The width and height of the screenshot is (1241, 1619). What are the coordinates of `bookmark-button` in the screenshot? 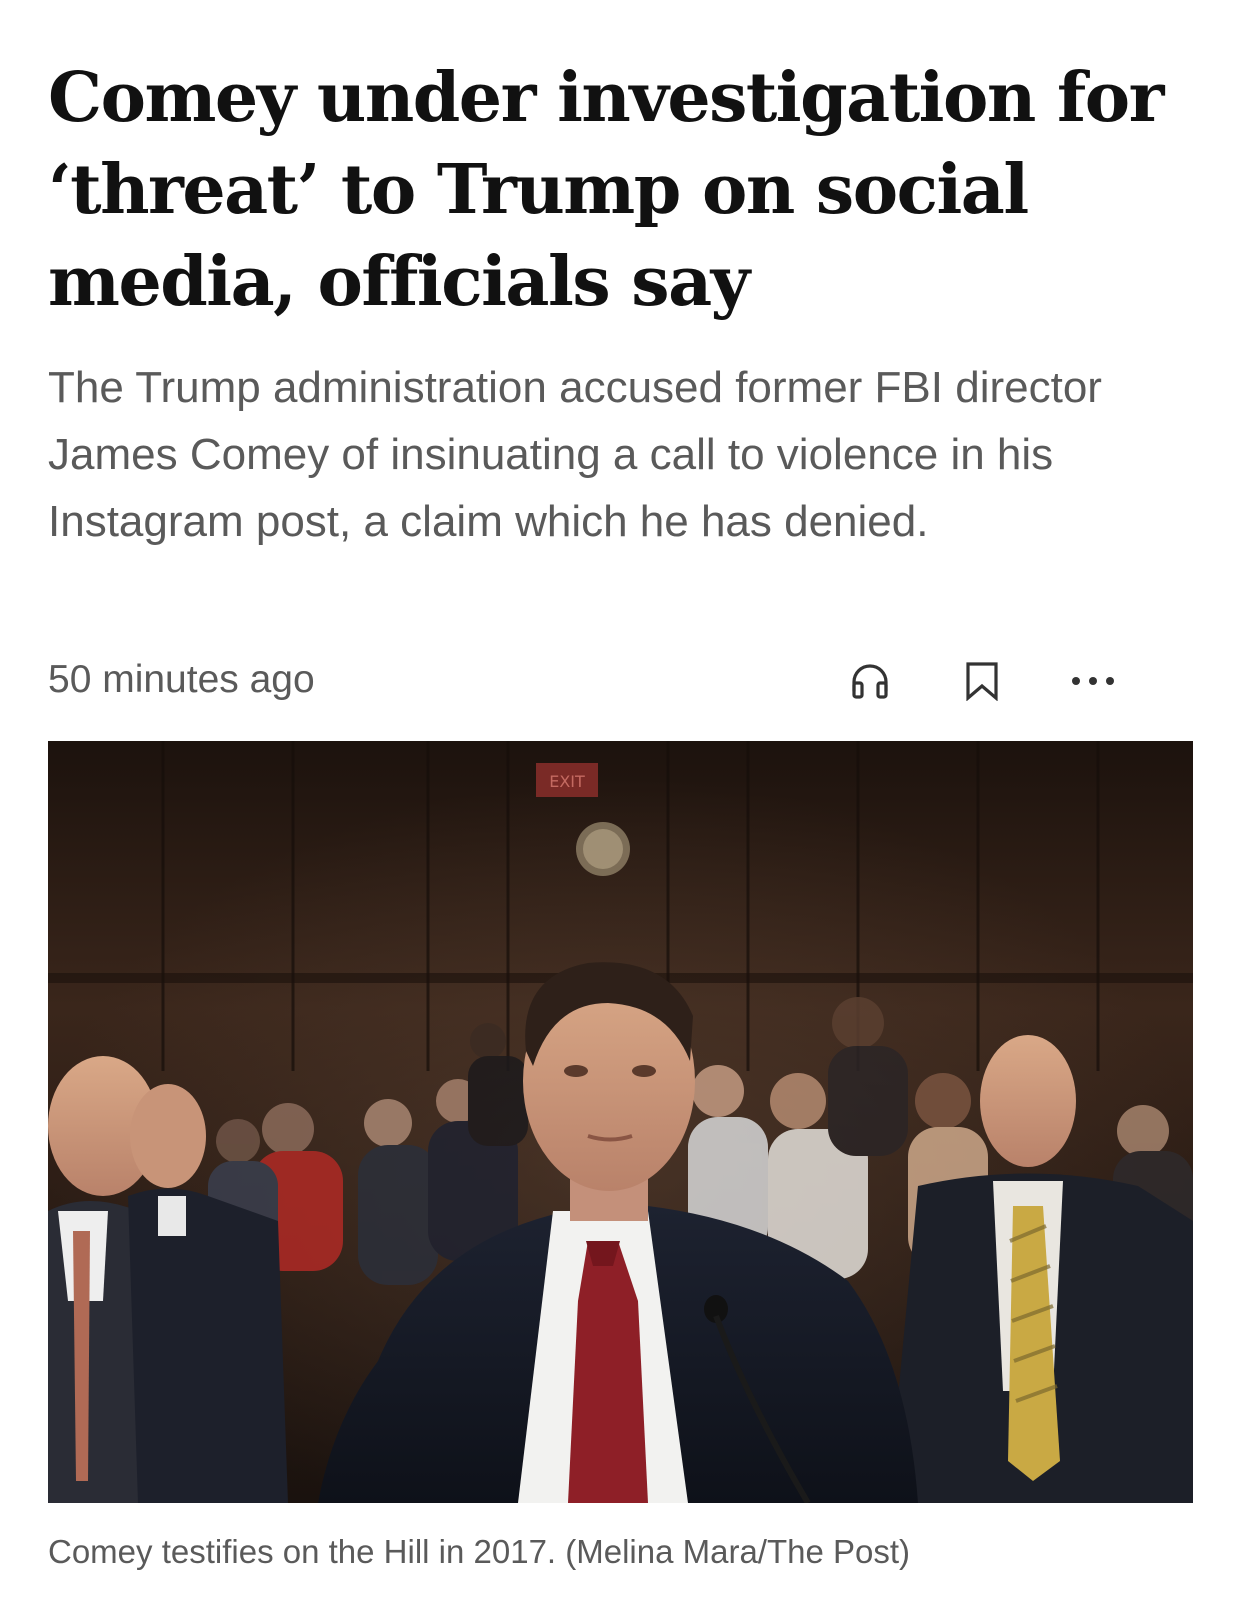 It's located at (982, 681).